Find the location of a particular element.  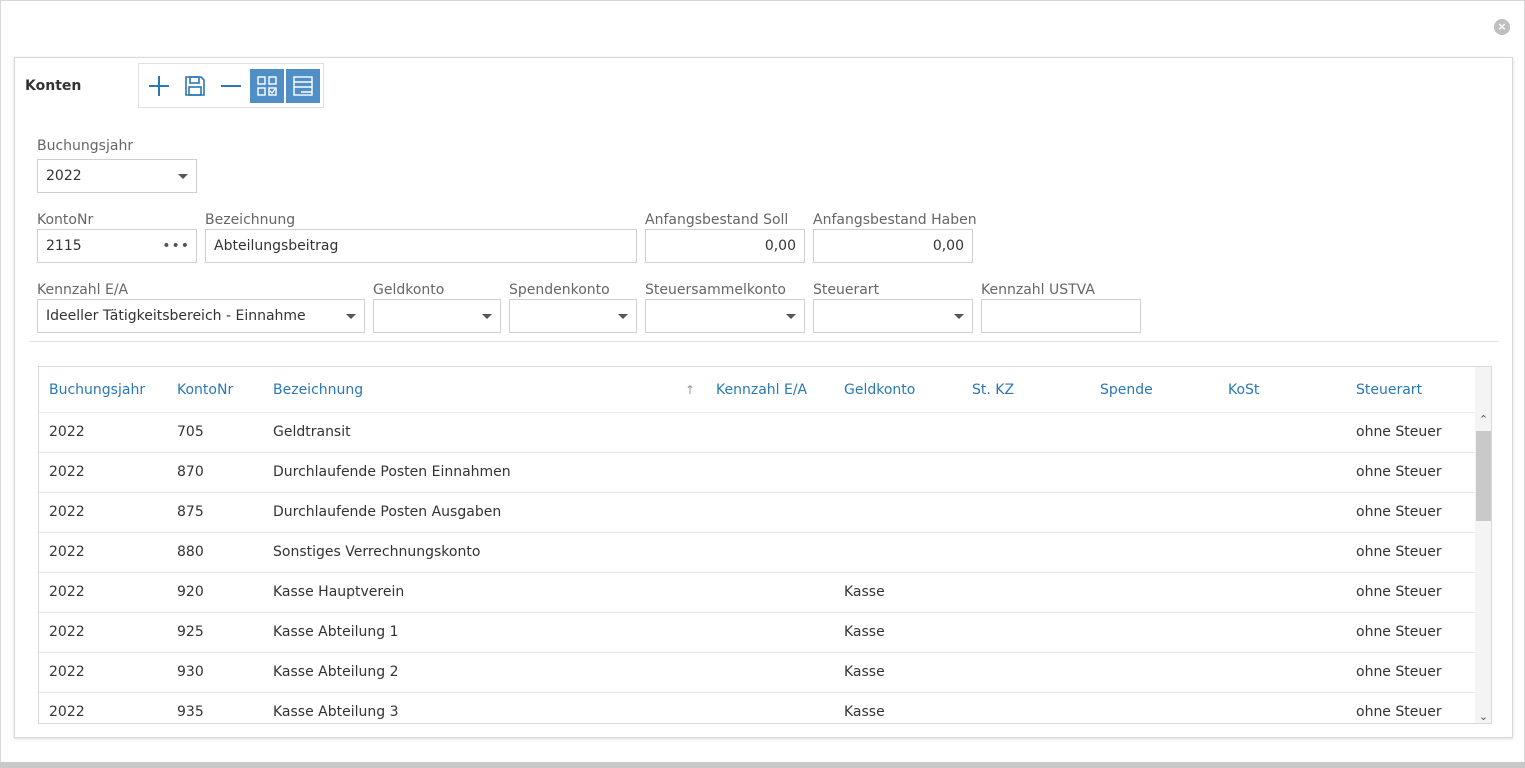

save-button is located at coordinates (195, 86).